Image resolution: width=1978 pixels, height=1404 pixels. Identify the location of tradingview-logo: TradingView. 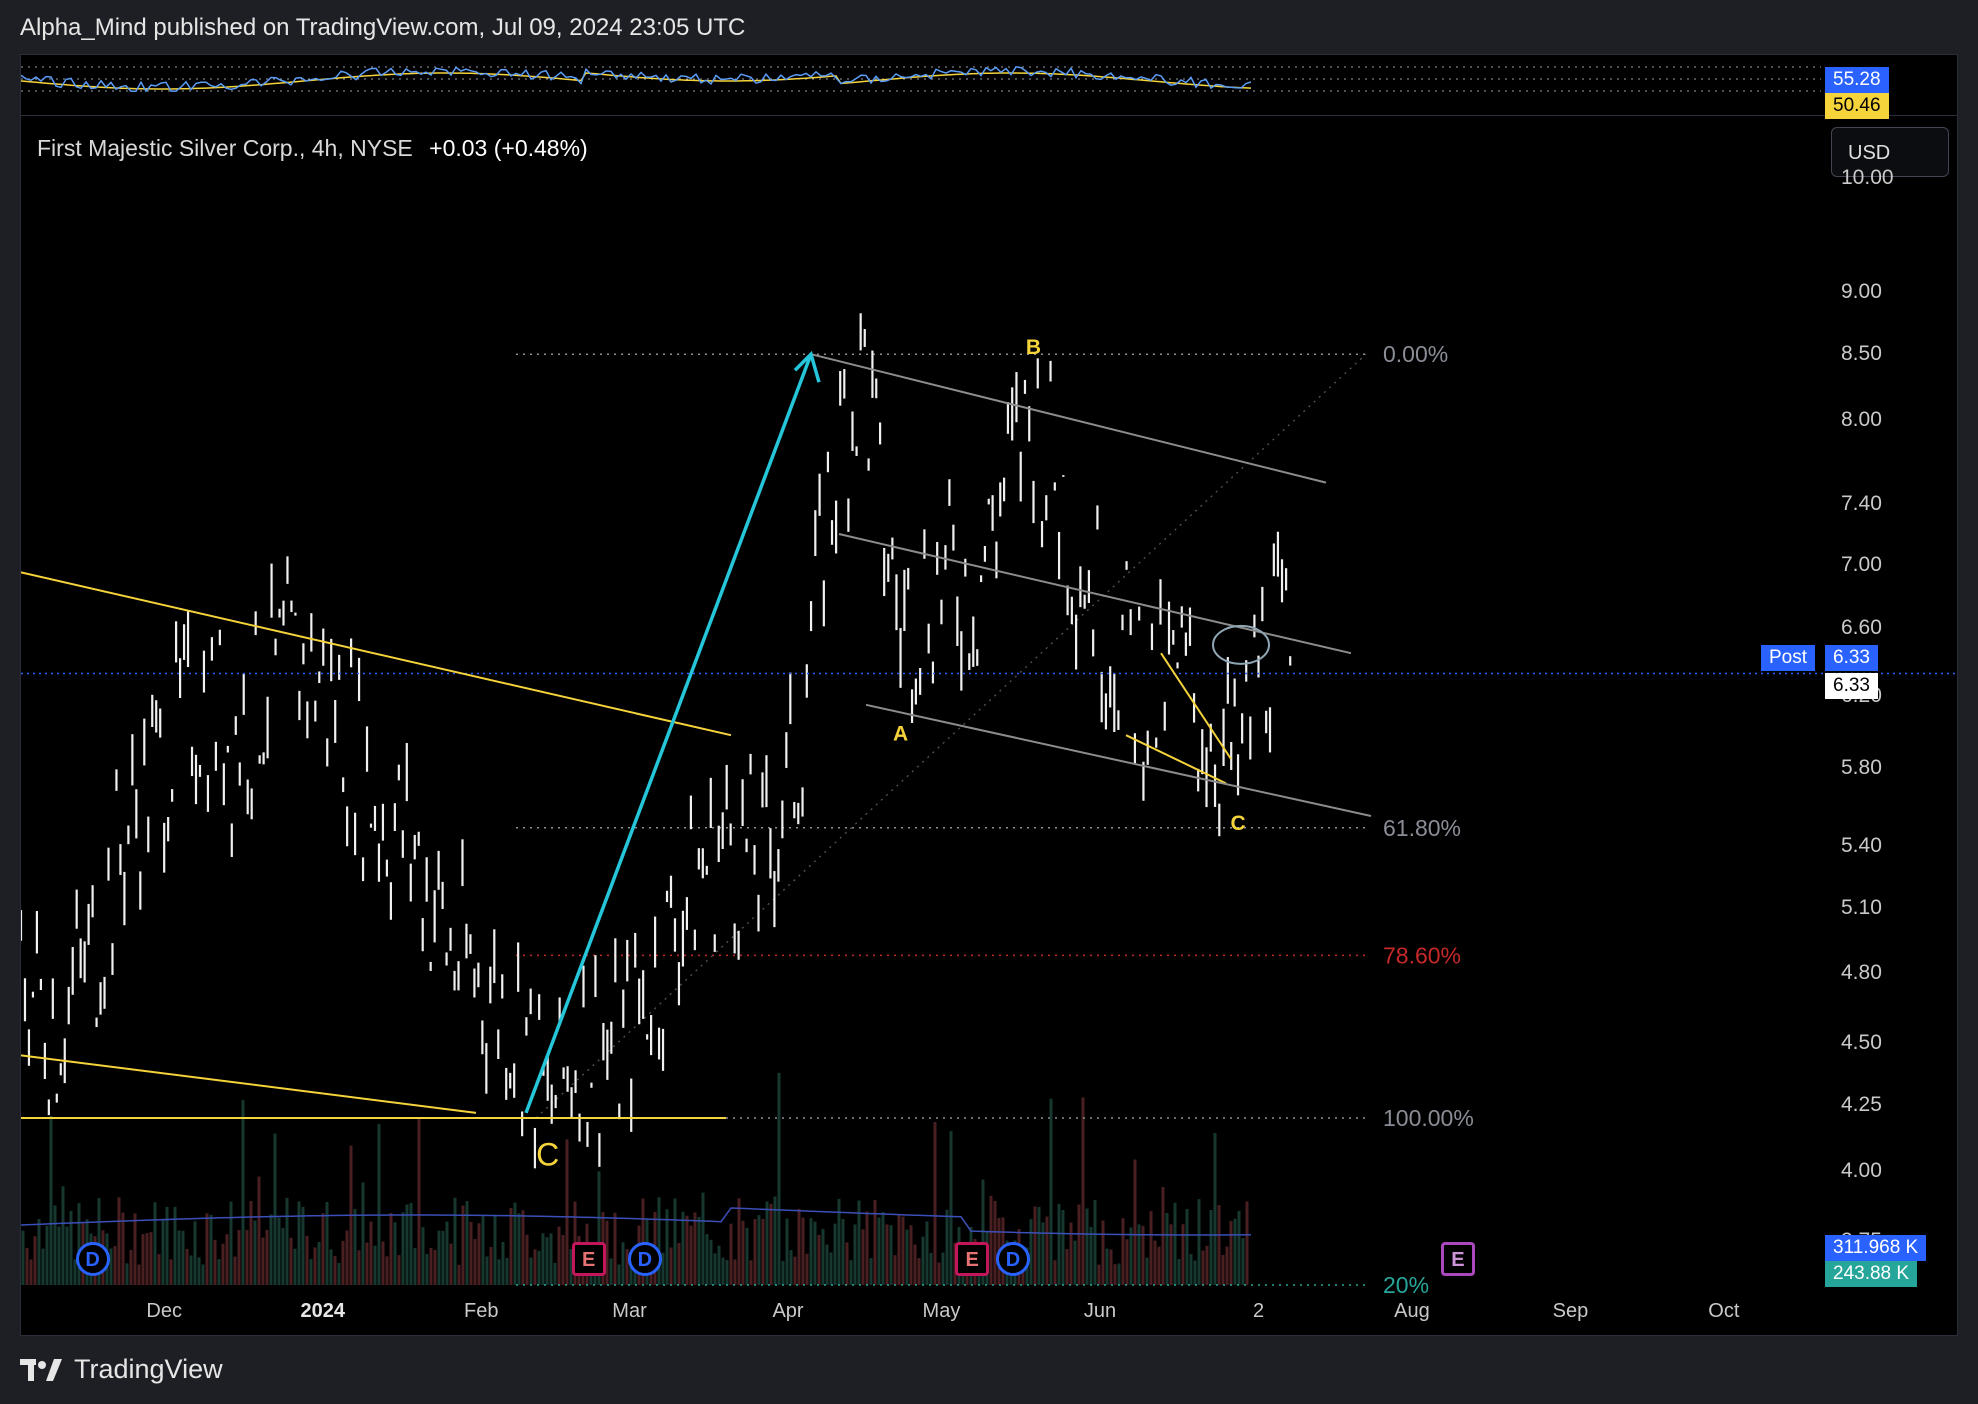
(121, 1369).